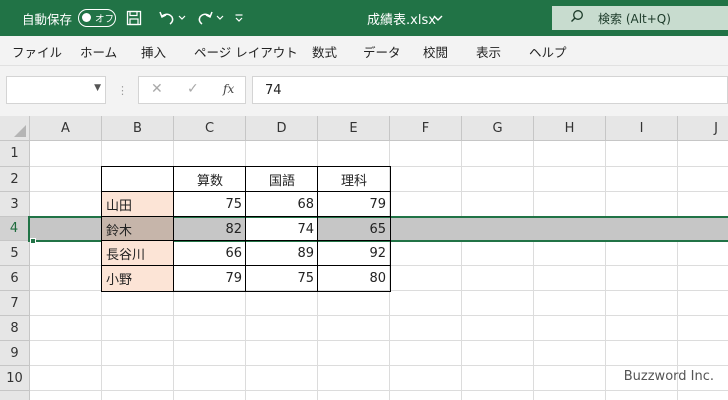 The image size is (728, 400). What do you see at coordinates (438, 18) in the screenshot?
I see `filename-chevron-down-icon` at bounding box center [438, 18].